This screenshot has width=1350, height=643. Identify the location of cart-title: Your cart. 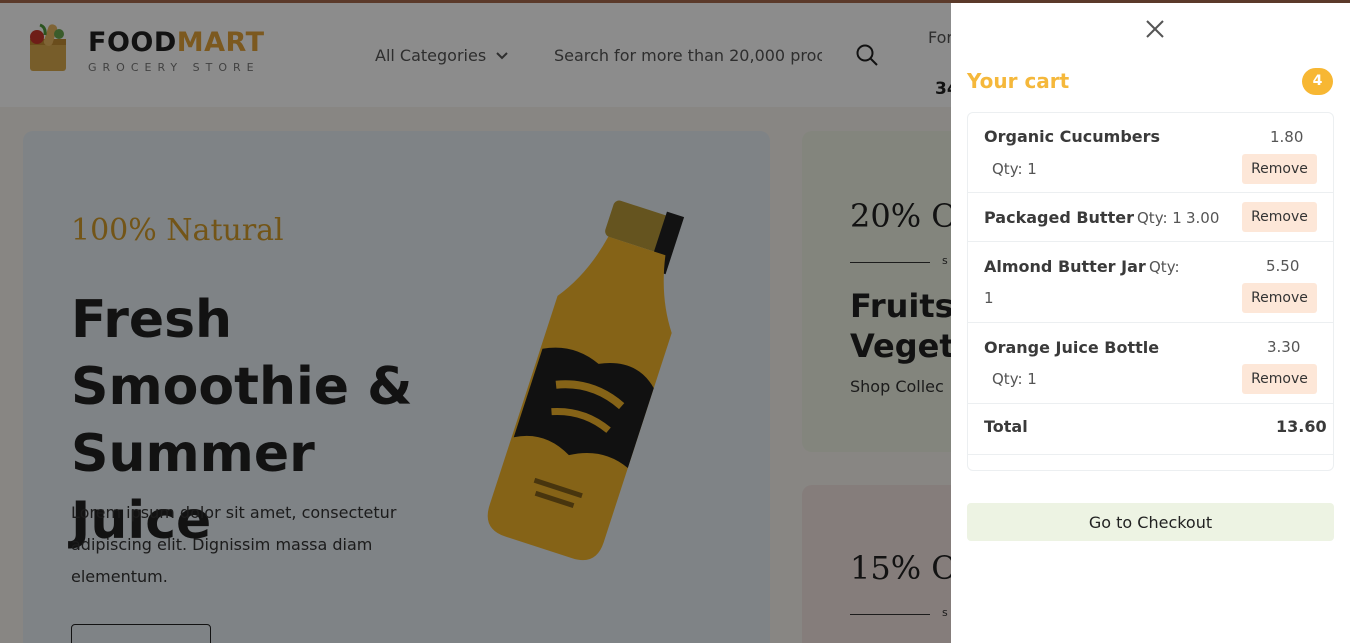
(1018, 81).